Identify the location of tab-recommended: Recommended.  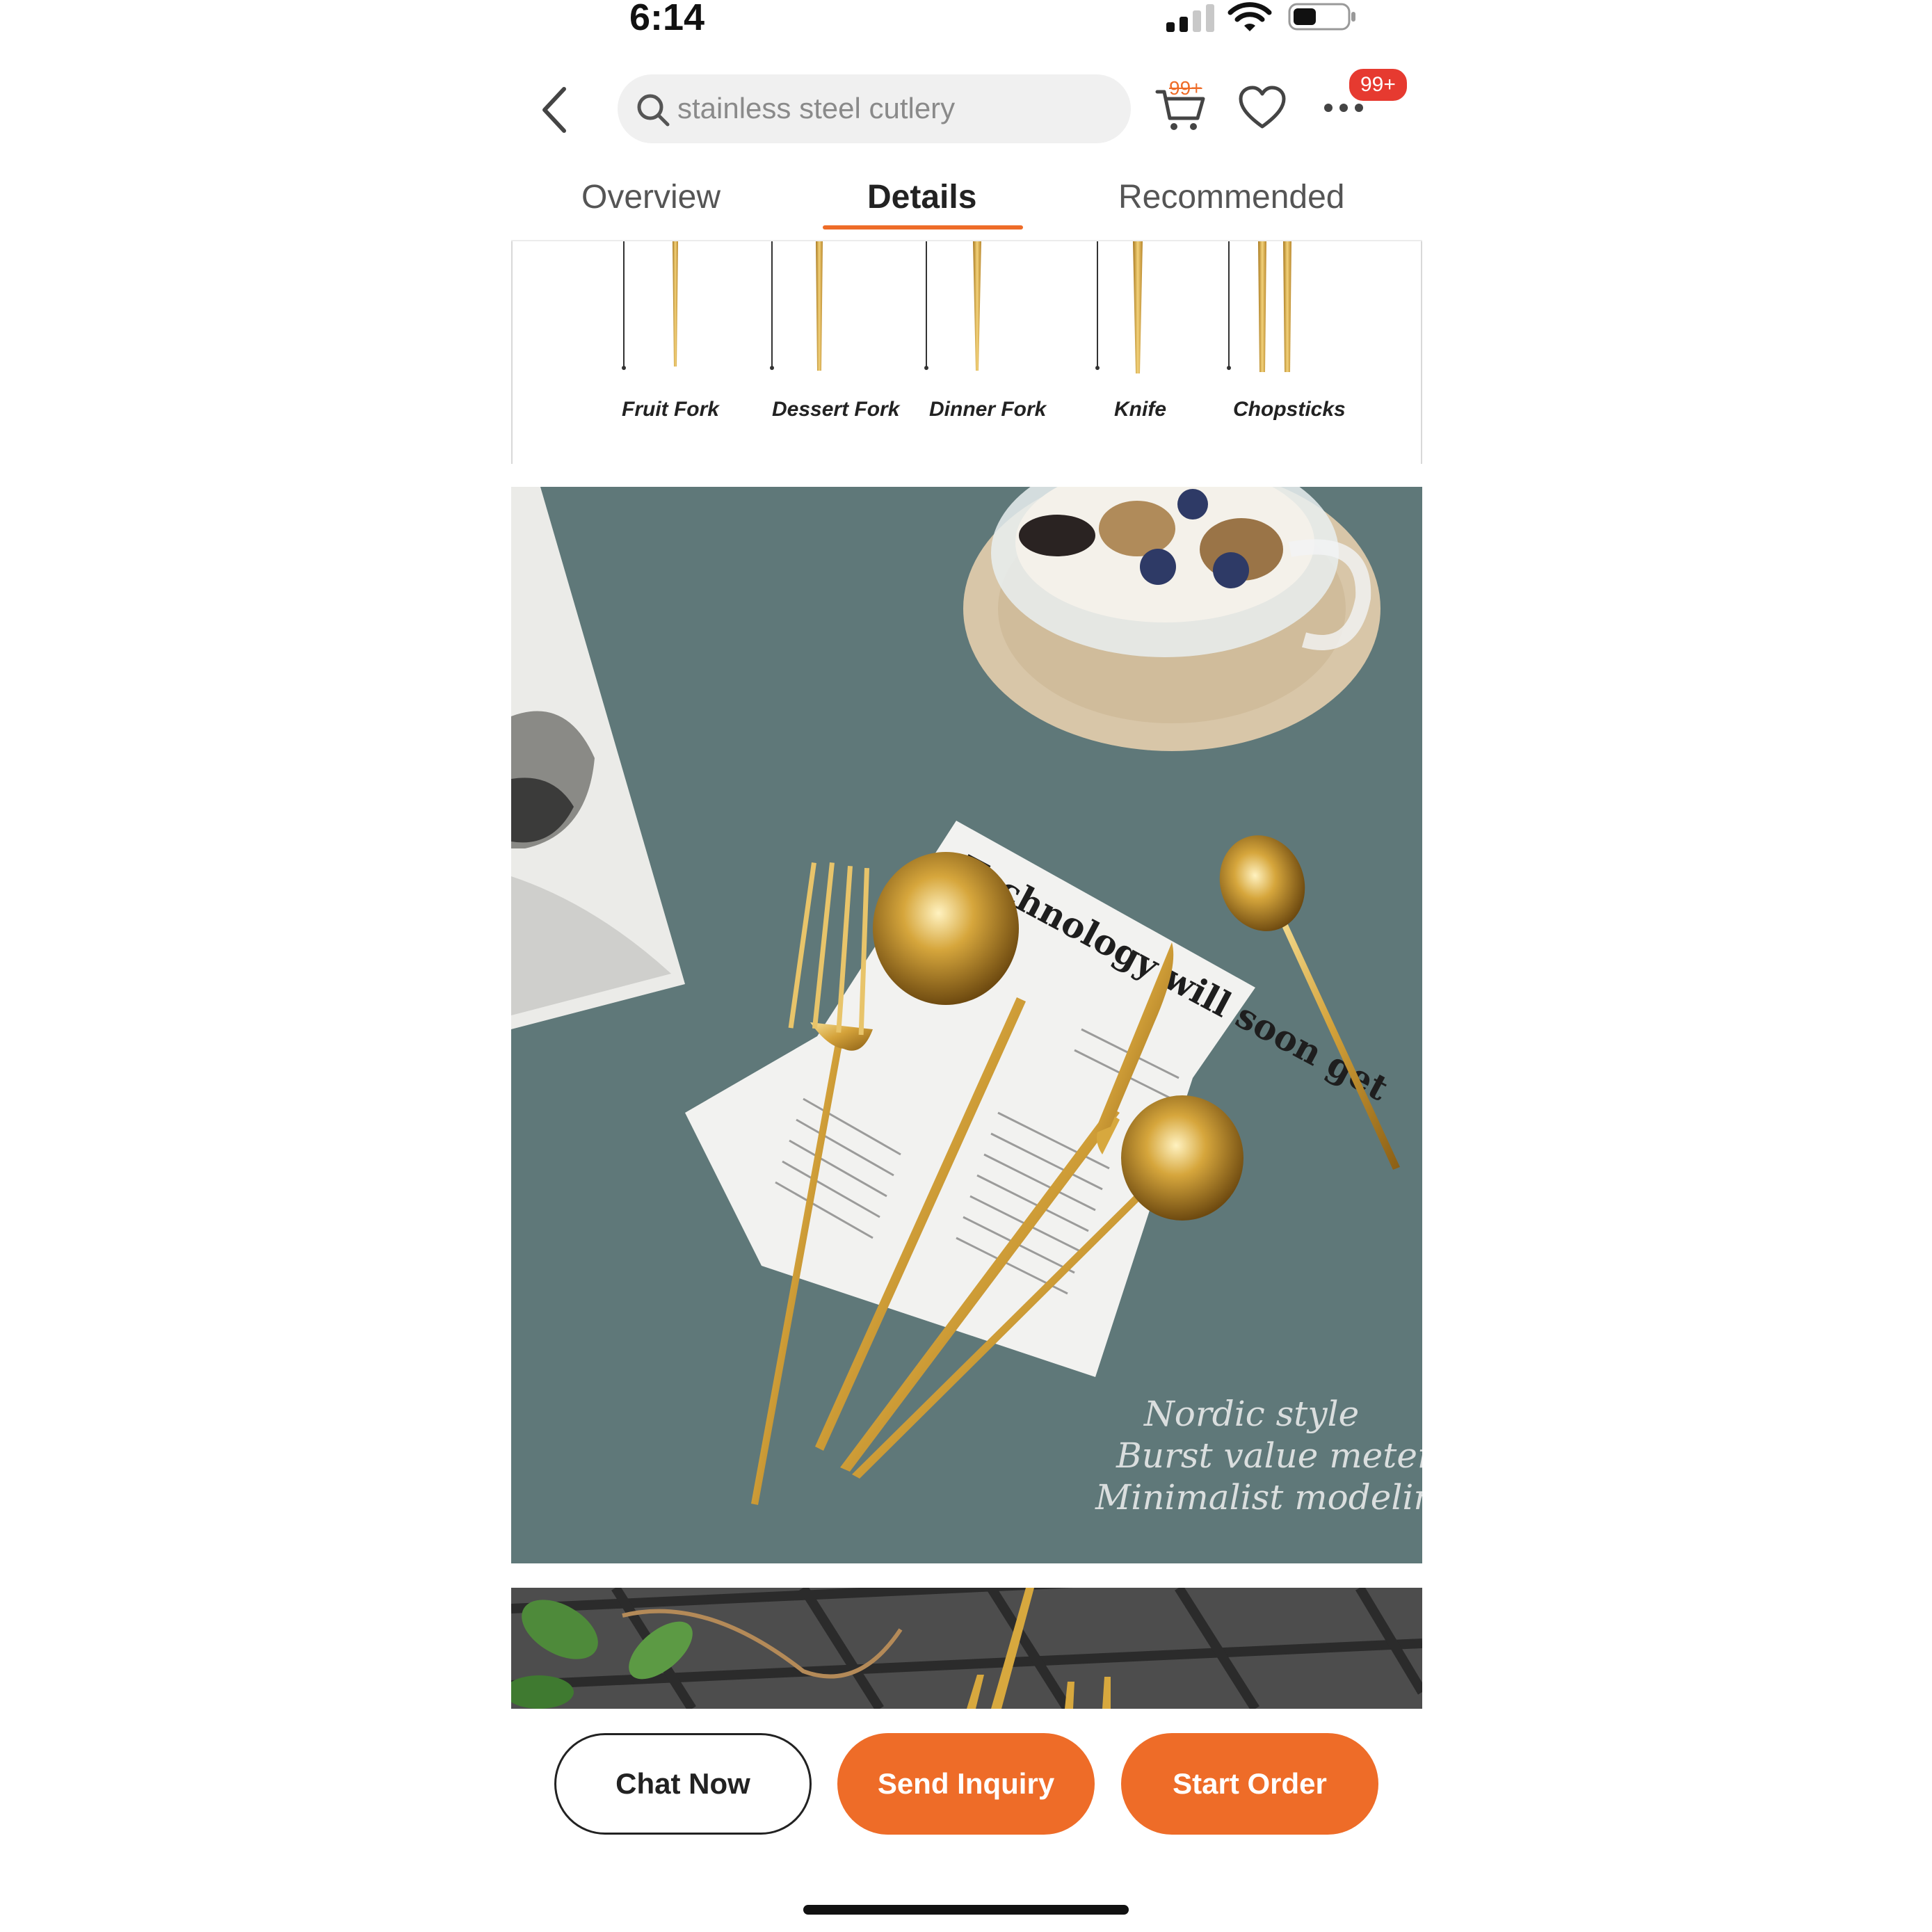
(1231, 197).